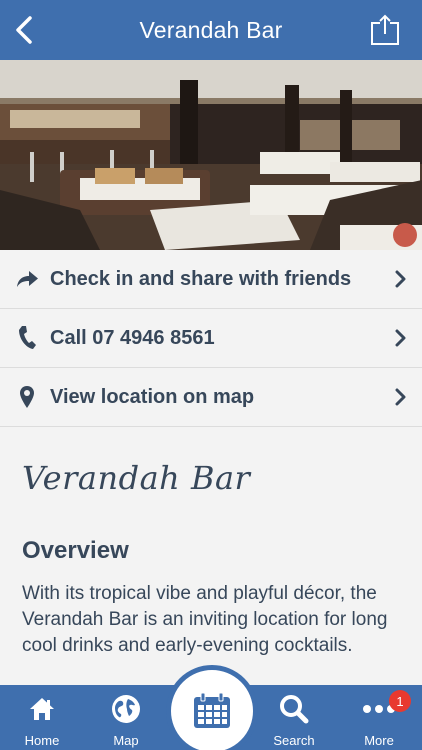  What do you see at coordinates (400, 701) in the screenshot?
I see `notification-badge: 1` at bounding box center [400, 701].